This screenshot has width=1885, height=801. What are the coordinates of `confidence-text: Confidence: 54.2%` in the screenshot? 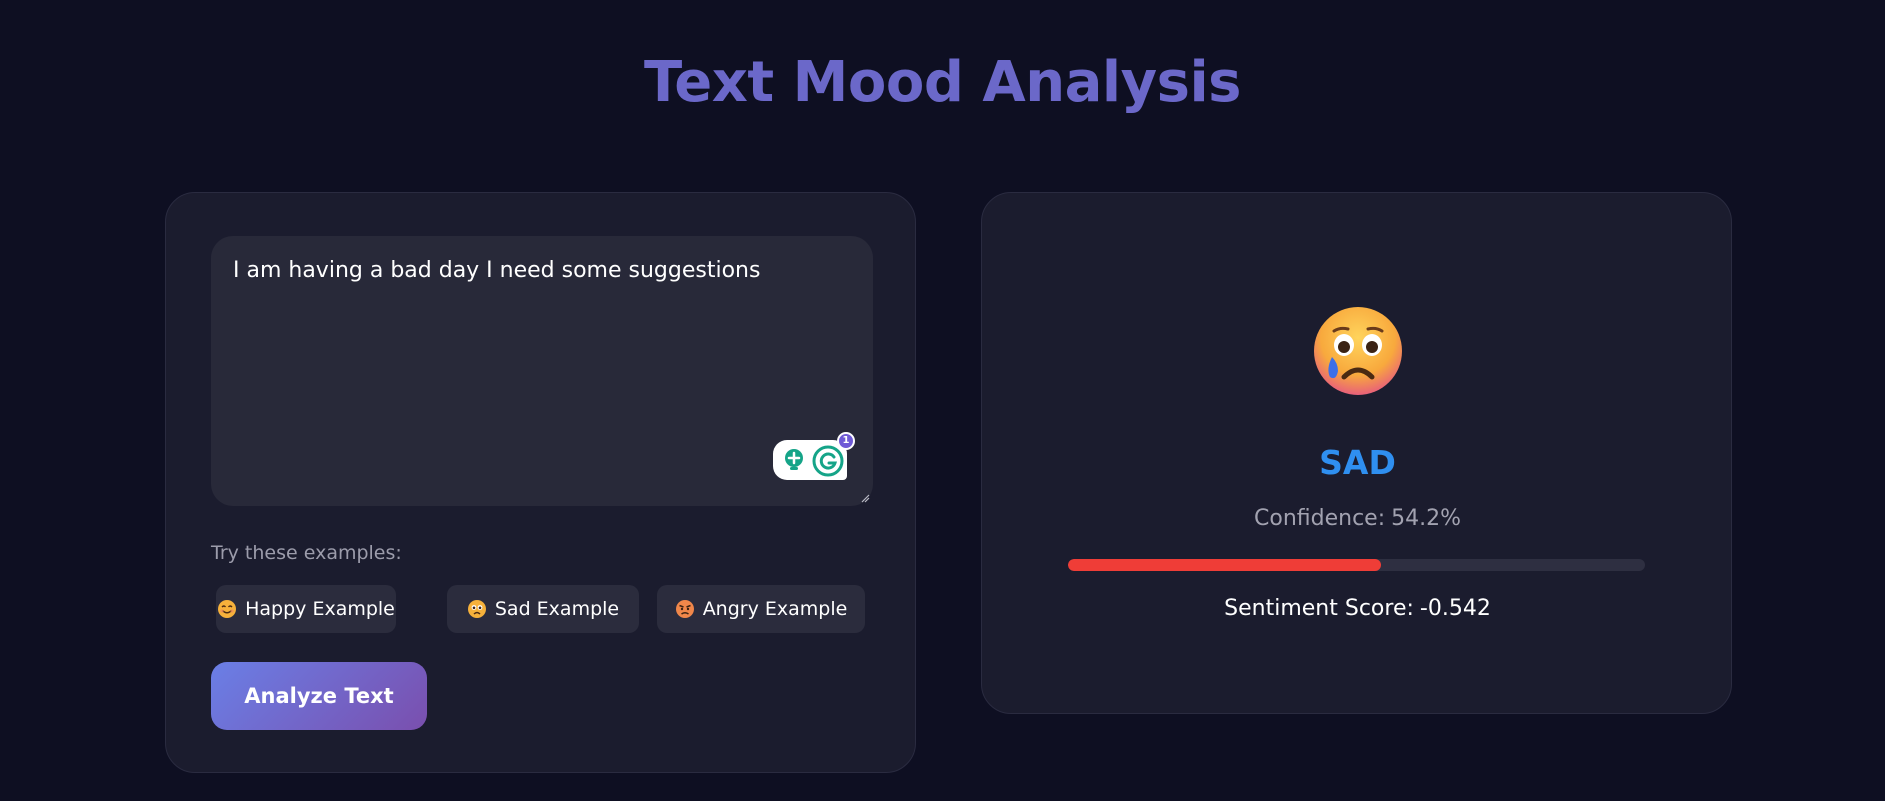 It's located at (1357, 518).